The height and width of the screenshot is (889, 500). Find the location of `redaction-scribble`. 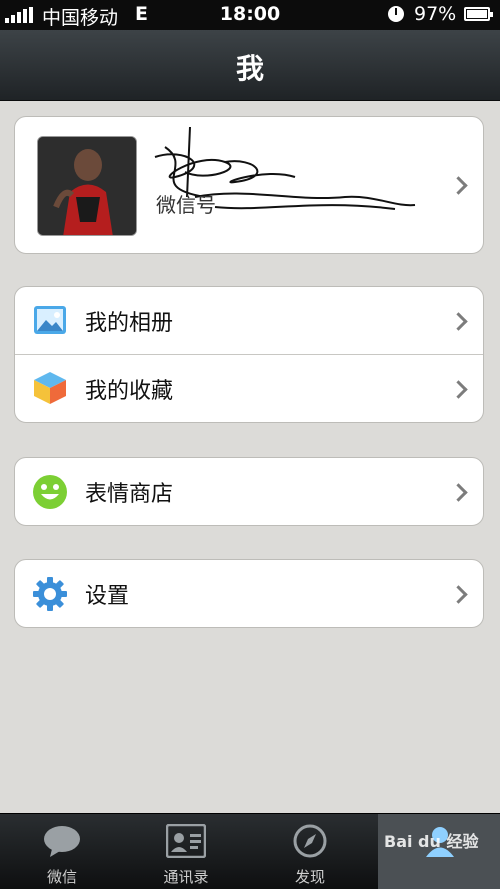

redaction-scribble is located at coordinates (285, 168).